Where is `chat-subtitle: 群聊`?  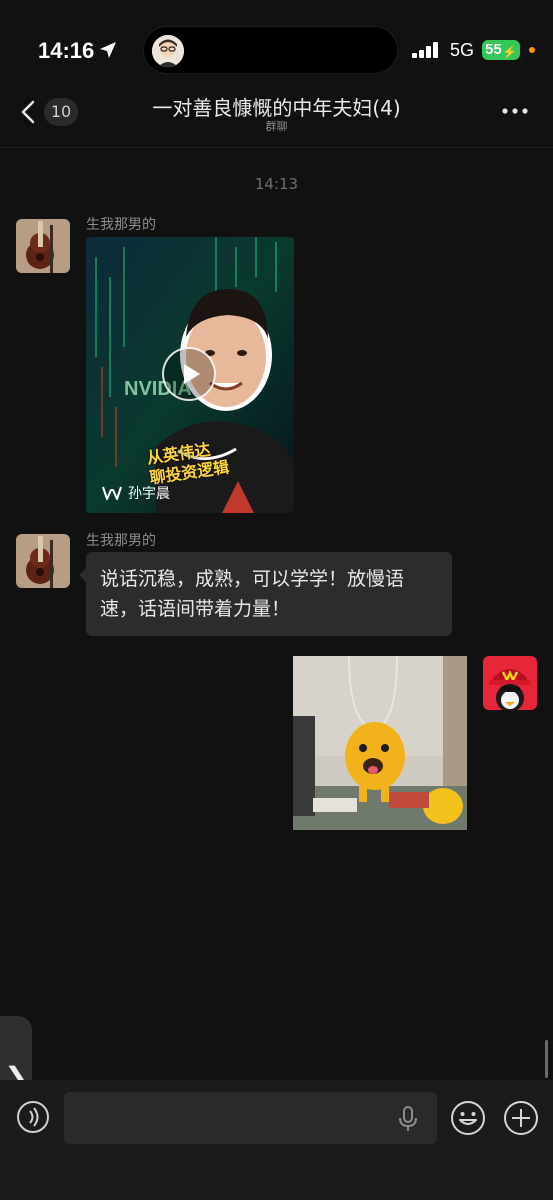
chat-subtitle: 群聊 is located at coordinates (276, 126).